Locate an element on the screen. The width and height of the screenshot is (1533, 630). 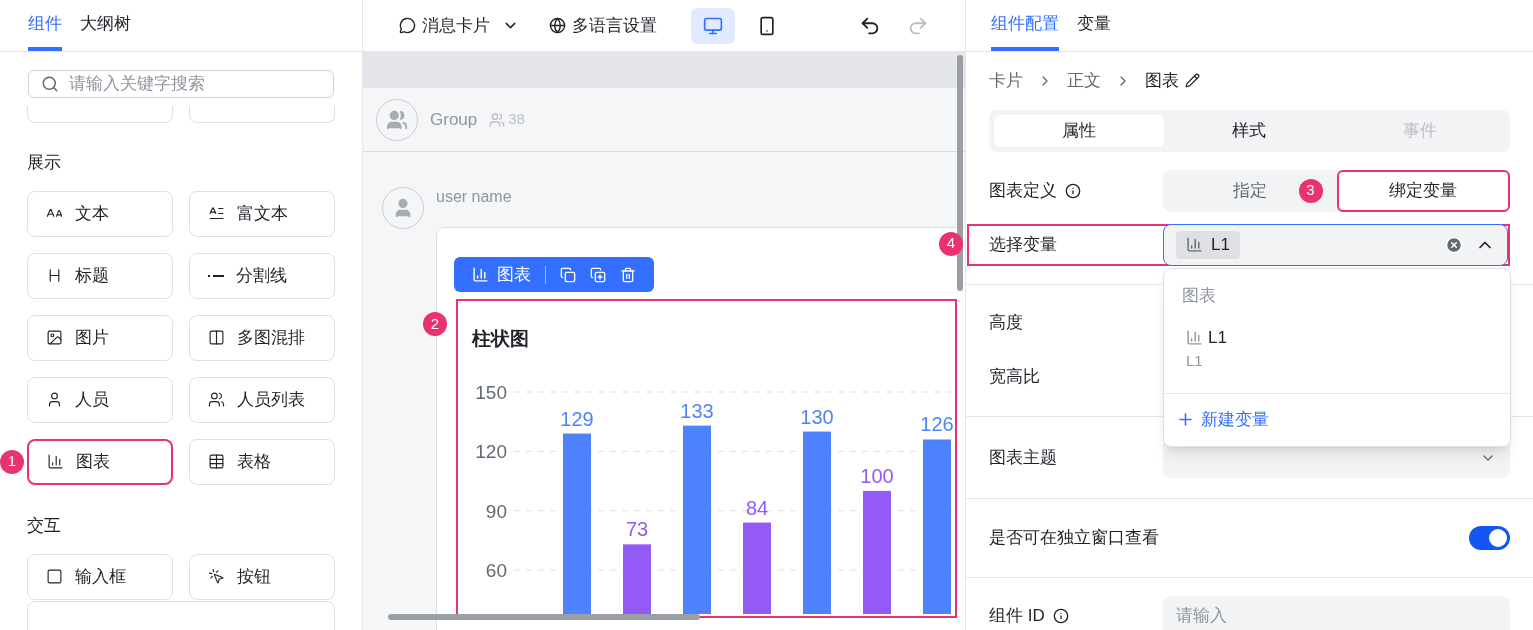
table-icon is located at coordinates (216, 461).